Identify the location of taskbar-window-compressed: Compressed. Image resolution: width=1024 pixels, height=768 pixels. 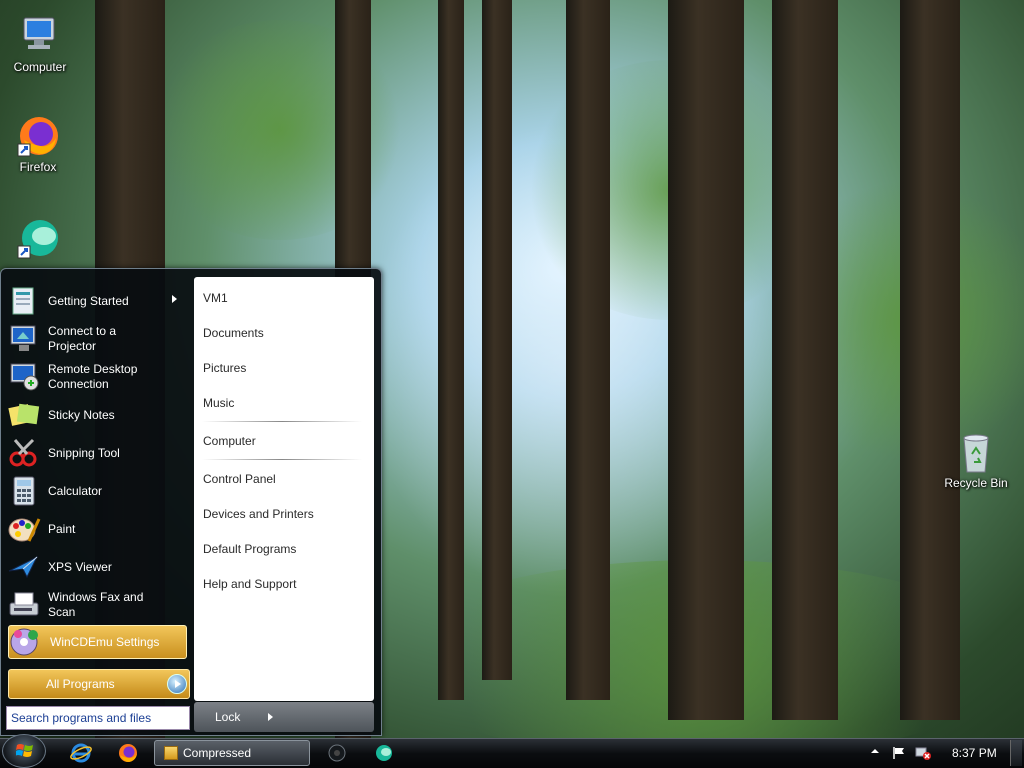
(232, 753).